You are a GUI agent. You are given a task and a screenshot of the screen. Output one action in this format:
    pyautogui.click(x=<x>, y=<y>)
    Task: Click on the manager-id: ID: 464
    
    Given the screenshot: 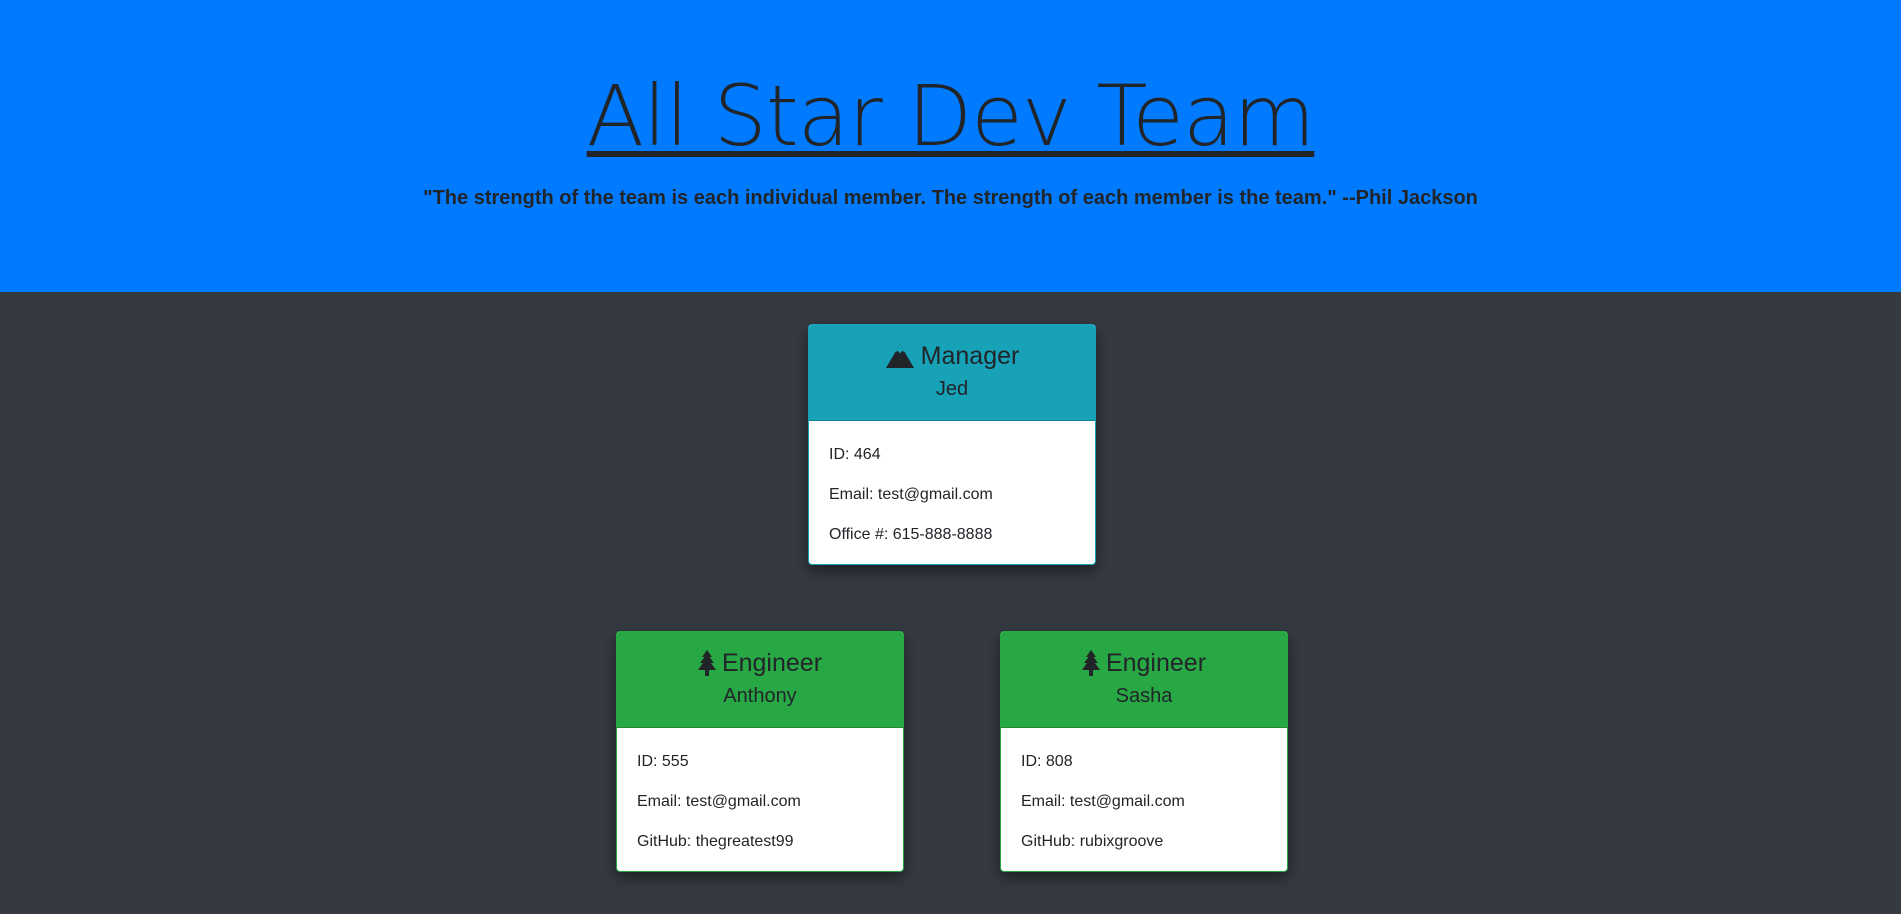 What is the action you would take?
    pyautogui.click(x=855, y=454)
    